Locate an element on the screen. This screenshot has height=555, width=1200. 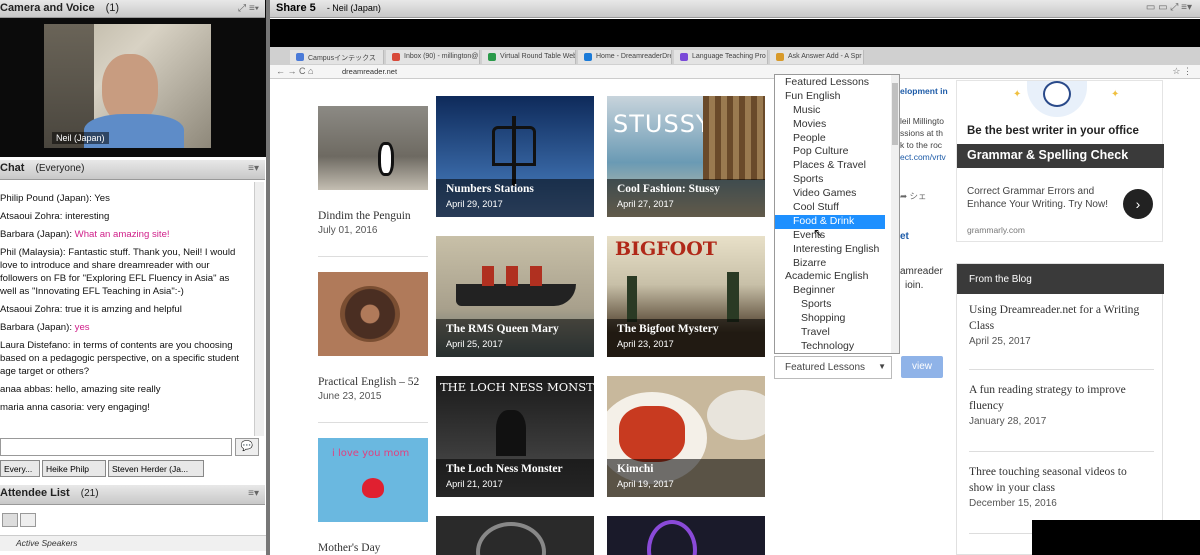
dropdown-option: Pop Culture is located at coordinates (837, 152).